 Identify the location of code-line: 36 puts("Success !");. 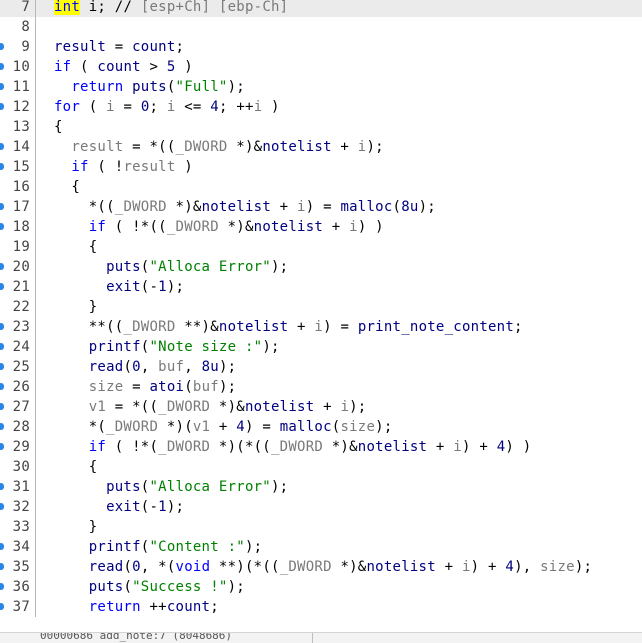
(321, 587).